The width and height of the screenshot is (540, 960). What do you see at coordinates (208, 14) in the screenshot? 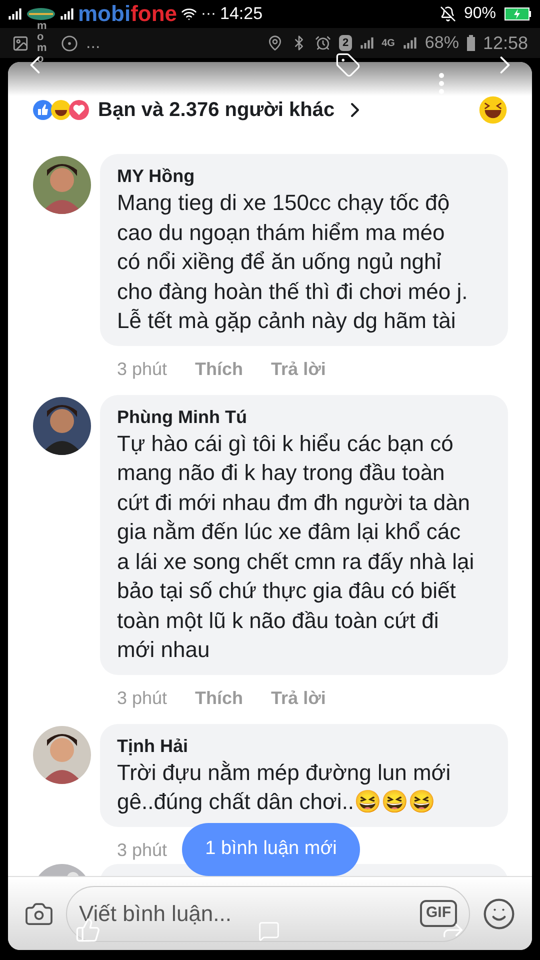
I see `more-notifications: ···` at bounding box center [208, 14].